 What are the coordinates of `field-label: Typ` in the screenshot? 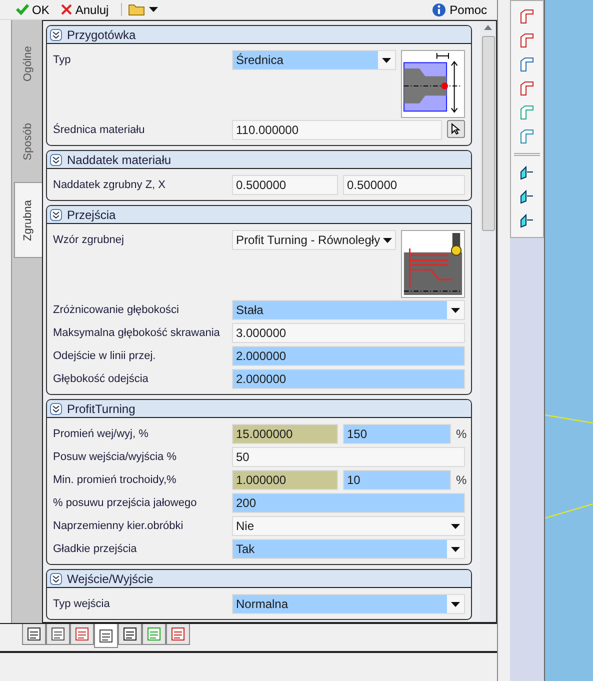 It's located at (62, 60).